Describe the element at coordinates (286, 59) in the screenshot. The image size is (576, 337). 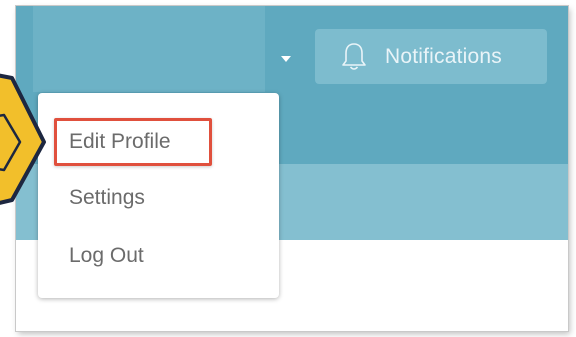
I see `caret-down-icon` at that location.